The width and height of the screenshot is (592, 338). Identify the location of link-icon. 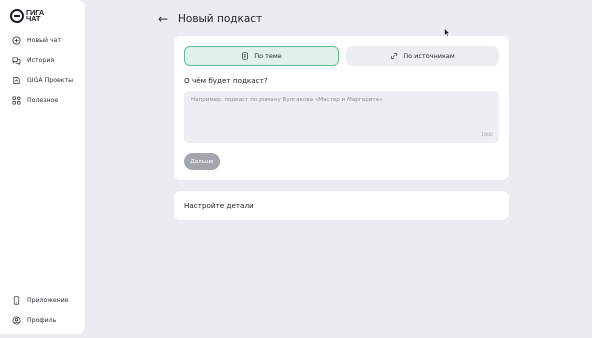
(394, 56).